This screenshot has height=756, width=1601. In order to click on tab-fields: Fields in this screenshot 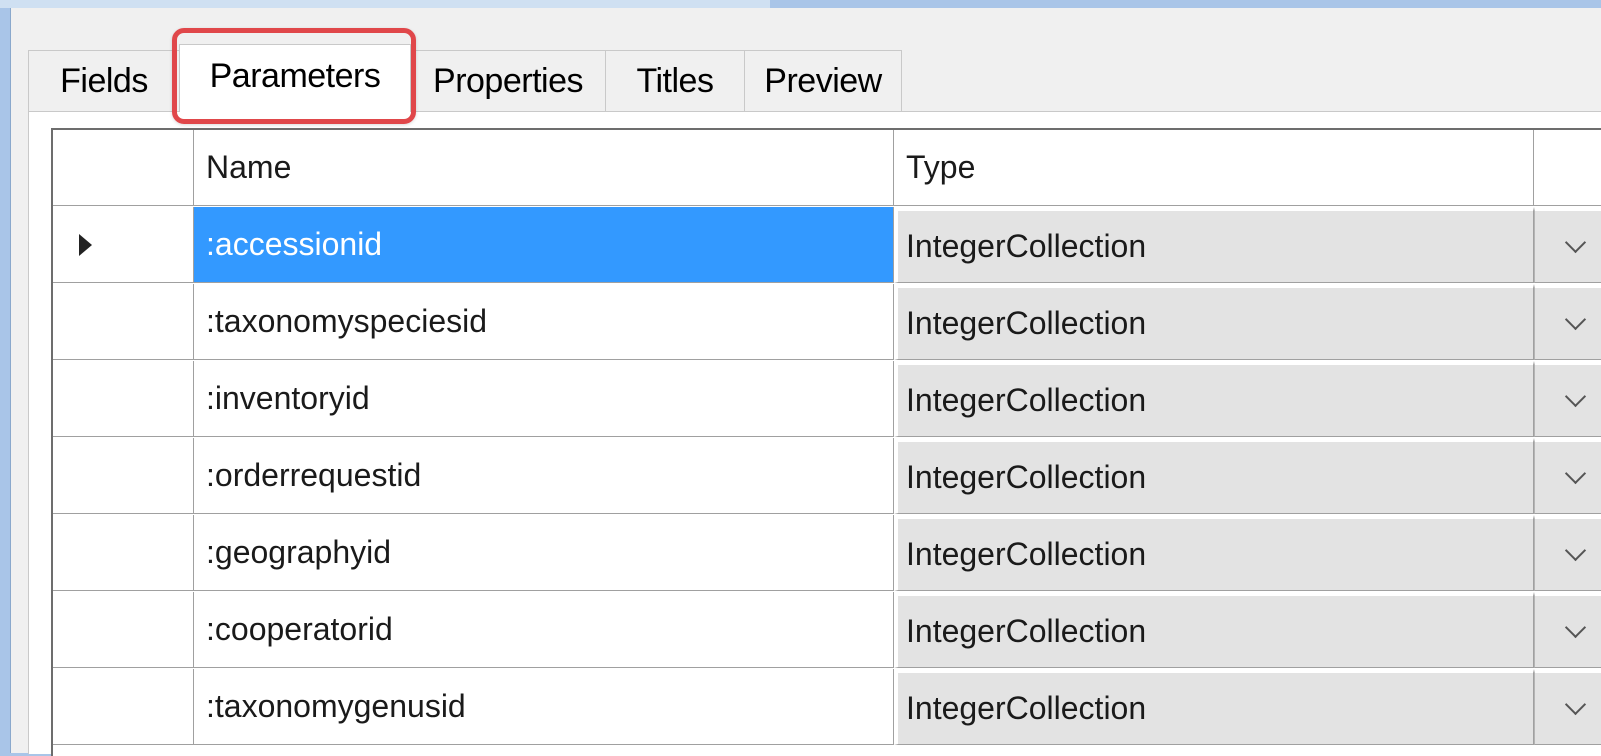, I will do `click(104, 81)`.